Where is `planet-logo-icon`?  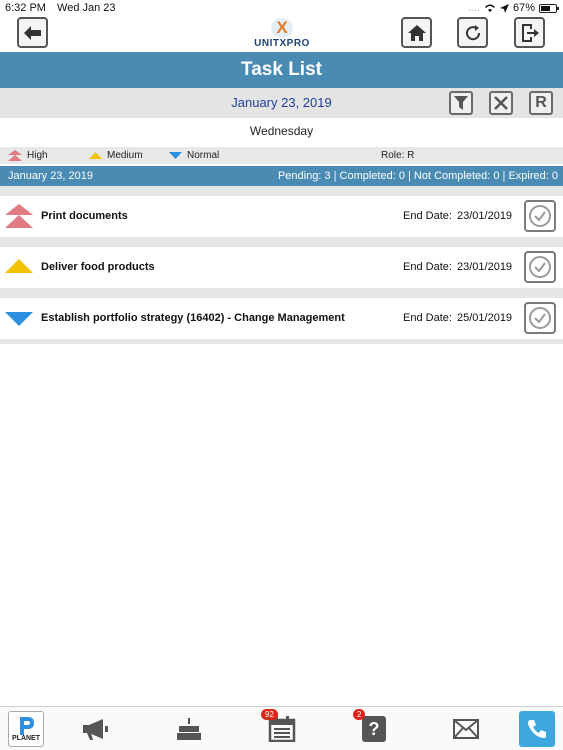 planet-logo-icon is located at coordinates (27, 725).